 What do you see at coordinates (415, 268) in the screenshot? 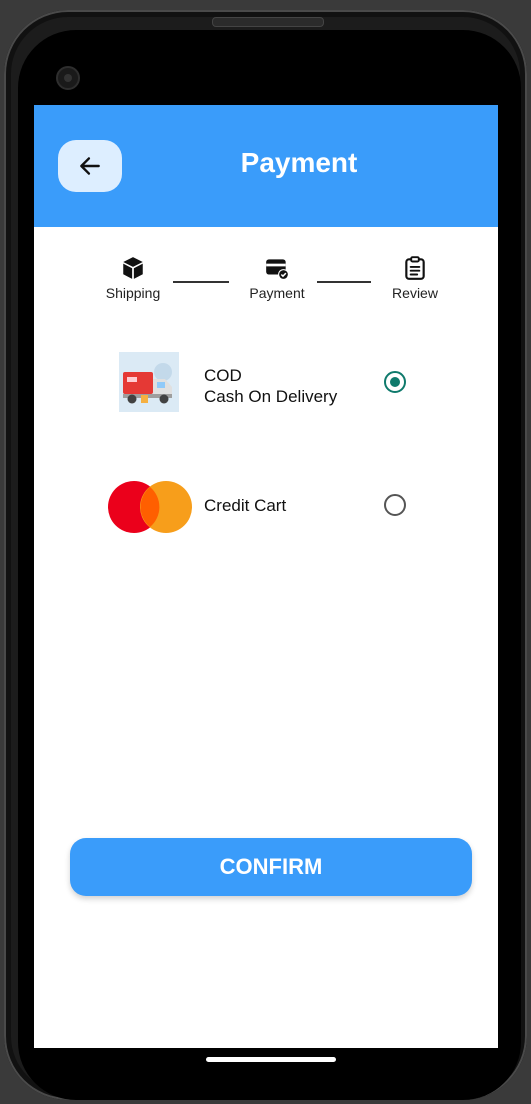
I see `clipboard-icon` at bounding box center [415, 268].